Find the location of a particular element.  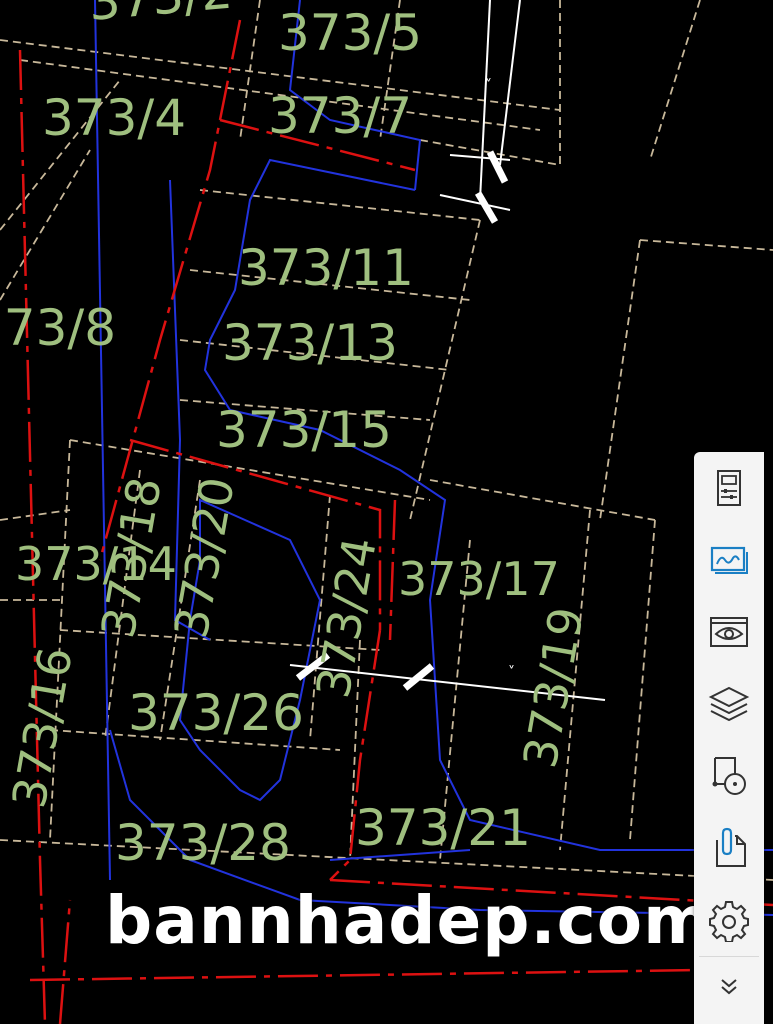

properties-panel-icon is located at coordinates (729, 488).